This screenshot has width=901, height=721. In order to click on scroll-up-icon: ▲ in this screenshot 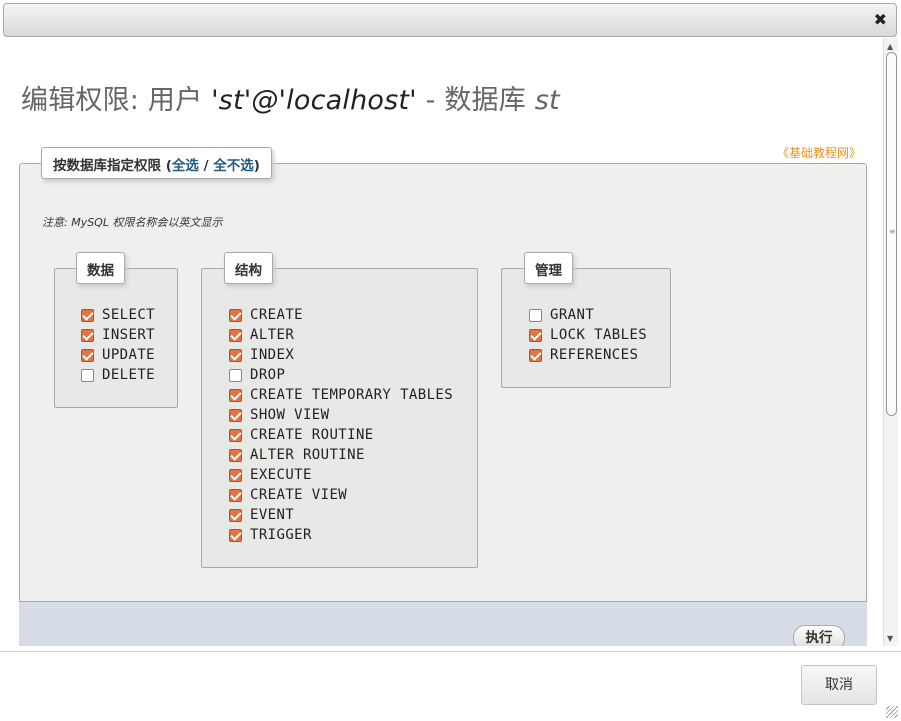, I will do `click(890, 46)`.